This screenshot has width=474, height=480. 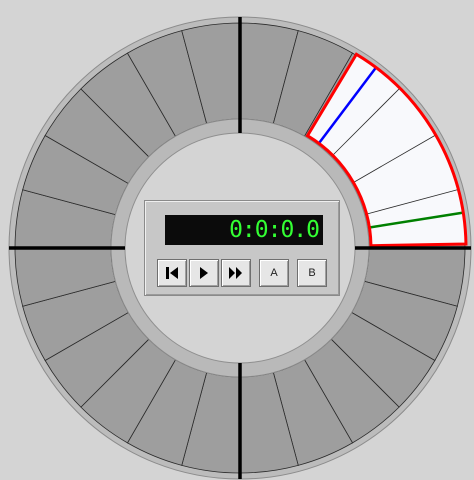 I want to click on fast-forward-button, so click(x=236, y=273).